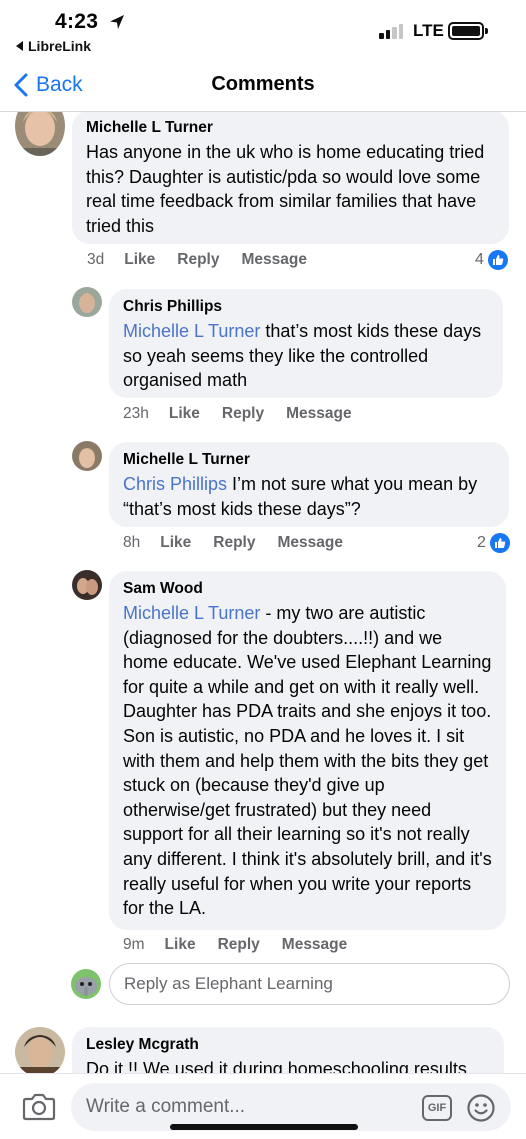  What do you see at coordinates (60, 46) in the screenshot?
I see `back-app-label: LibreLink` at bounding box center [60, 46].